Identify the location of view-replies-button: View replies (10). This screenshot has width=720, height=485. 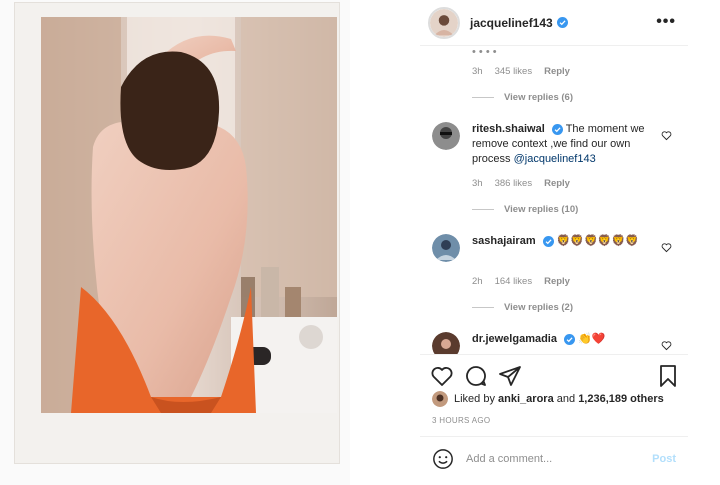
(525, 209).